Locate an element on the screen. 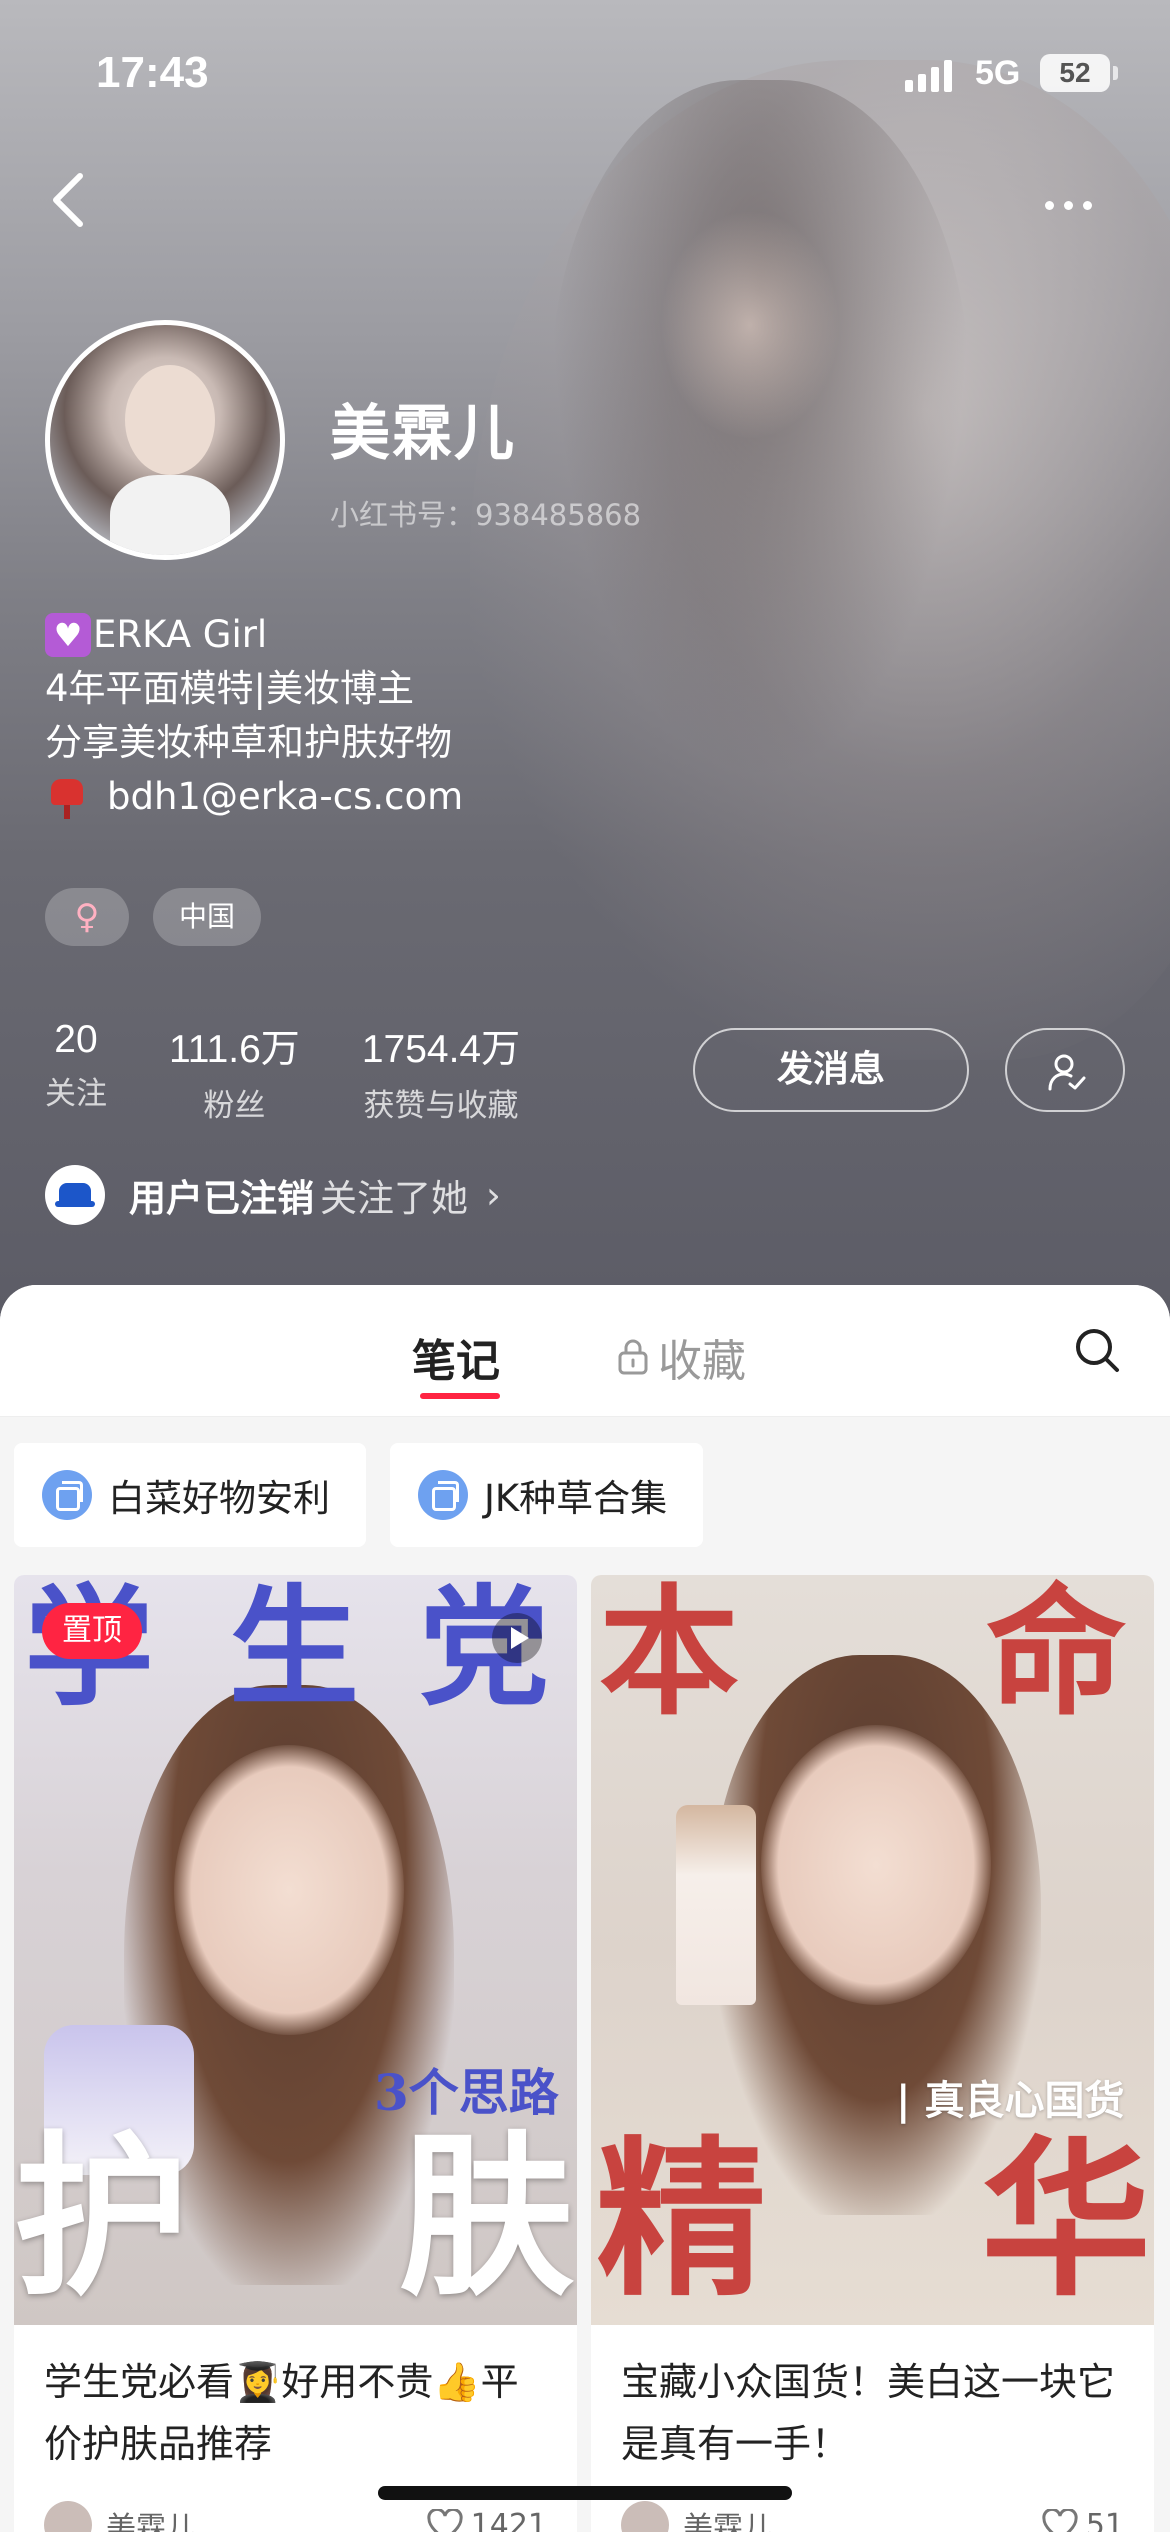  background-photo-face is located at coordinates (750, 325).